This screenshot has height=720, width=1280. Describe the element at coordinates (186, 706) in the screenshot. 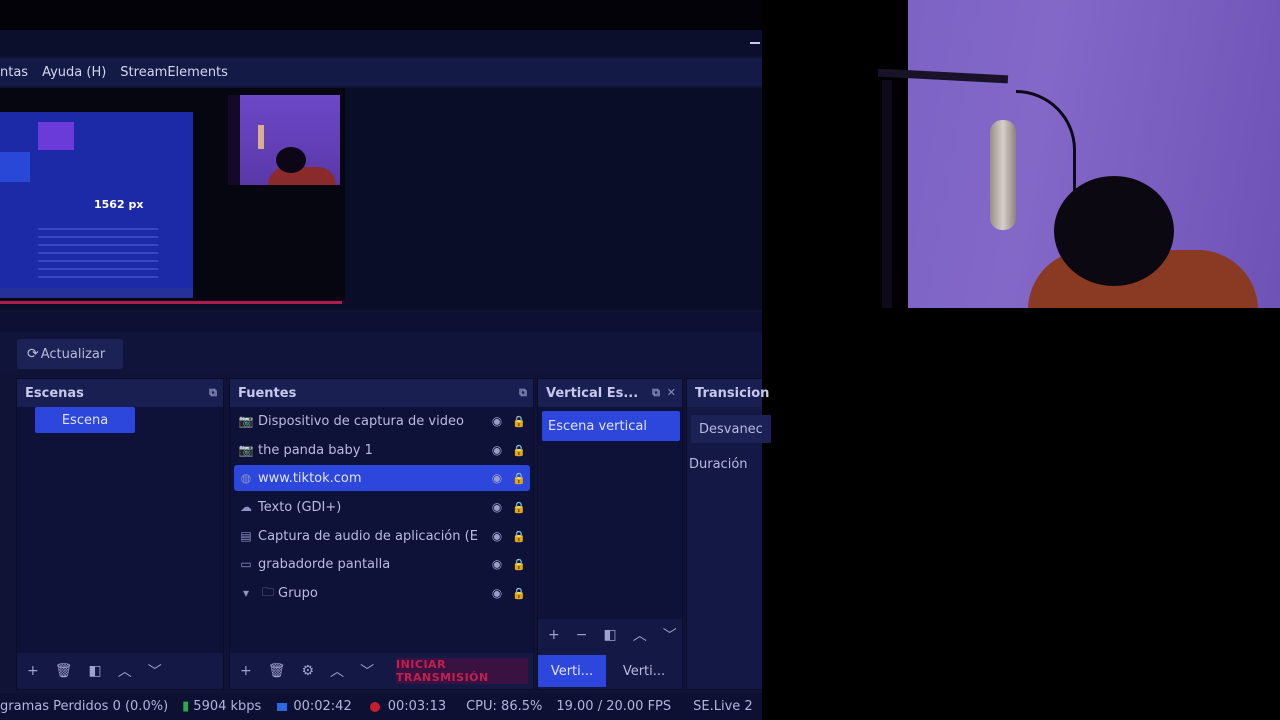

I see `network-signal-icon: ▮` at that location.